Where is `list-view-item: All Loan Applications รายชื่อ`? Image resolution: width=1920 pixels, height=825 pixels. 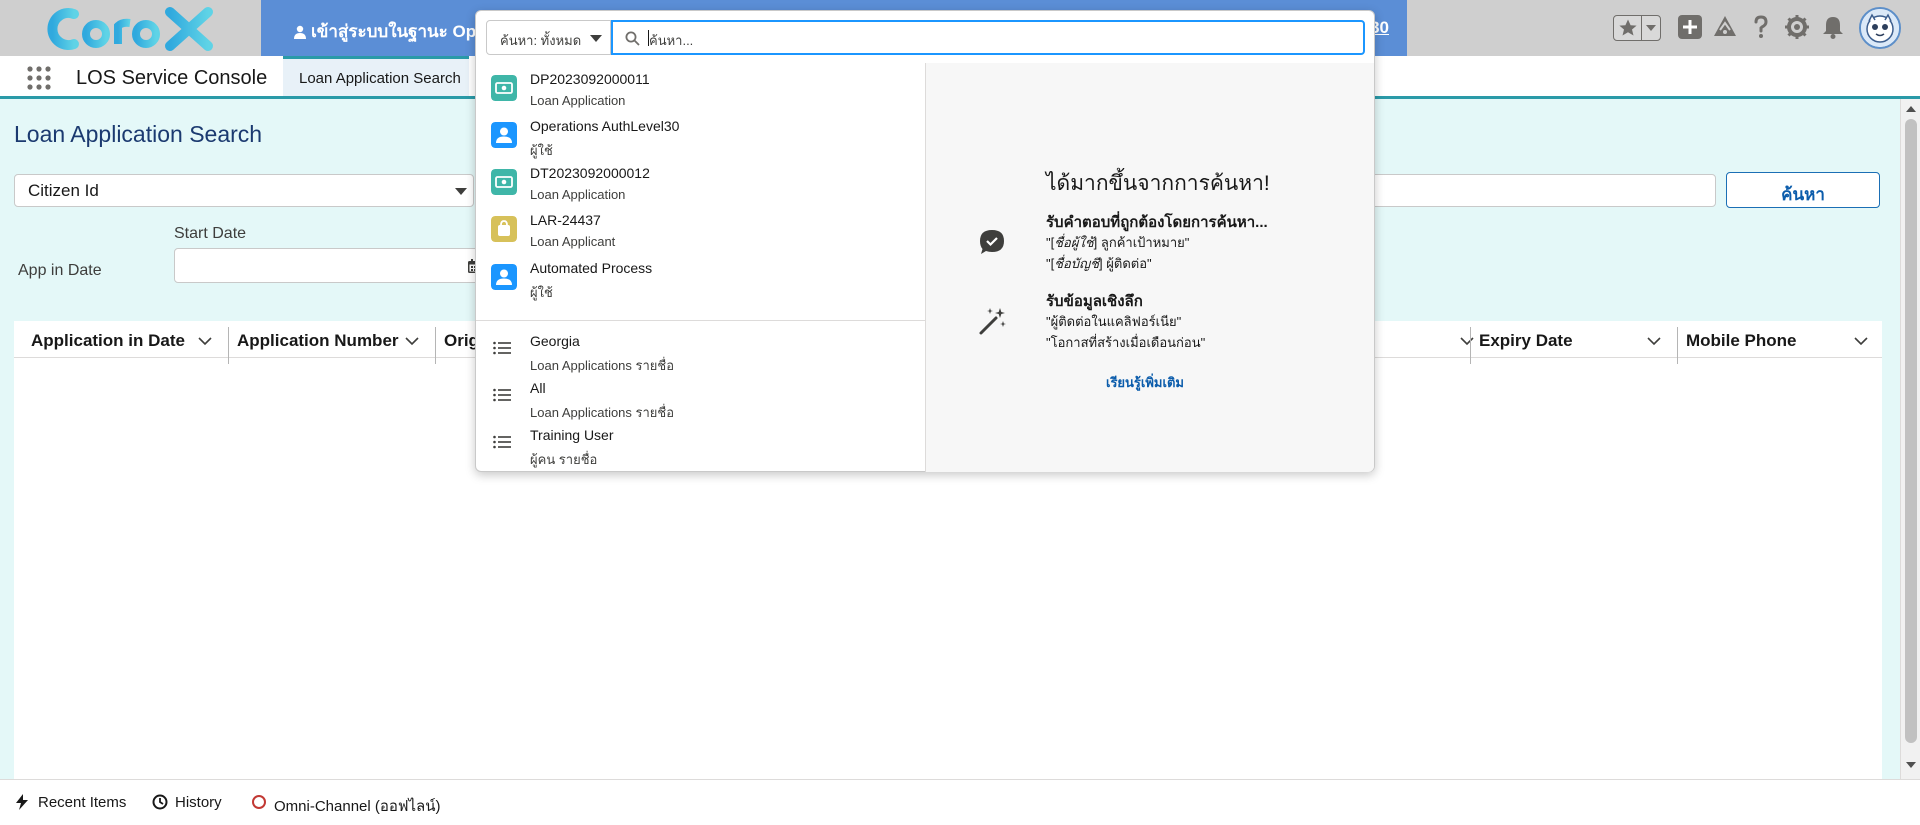 list-view-item: All Loan Applications รายชื่อ is located at coordinates (700, 401).